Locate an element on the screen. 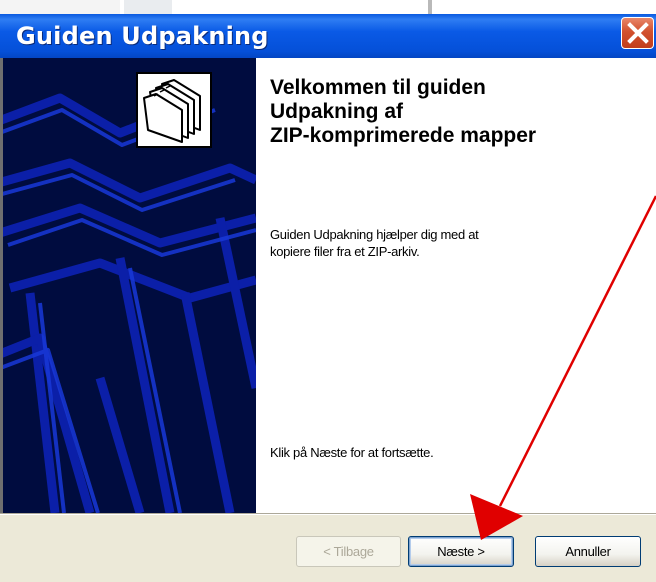  back-button: < Tilbage is located at coordinates (348, 551).